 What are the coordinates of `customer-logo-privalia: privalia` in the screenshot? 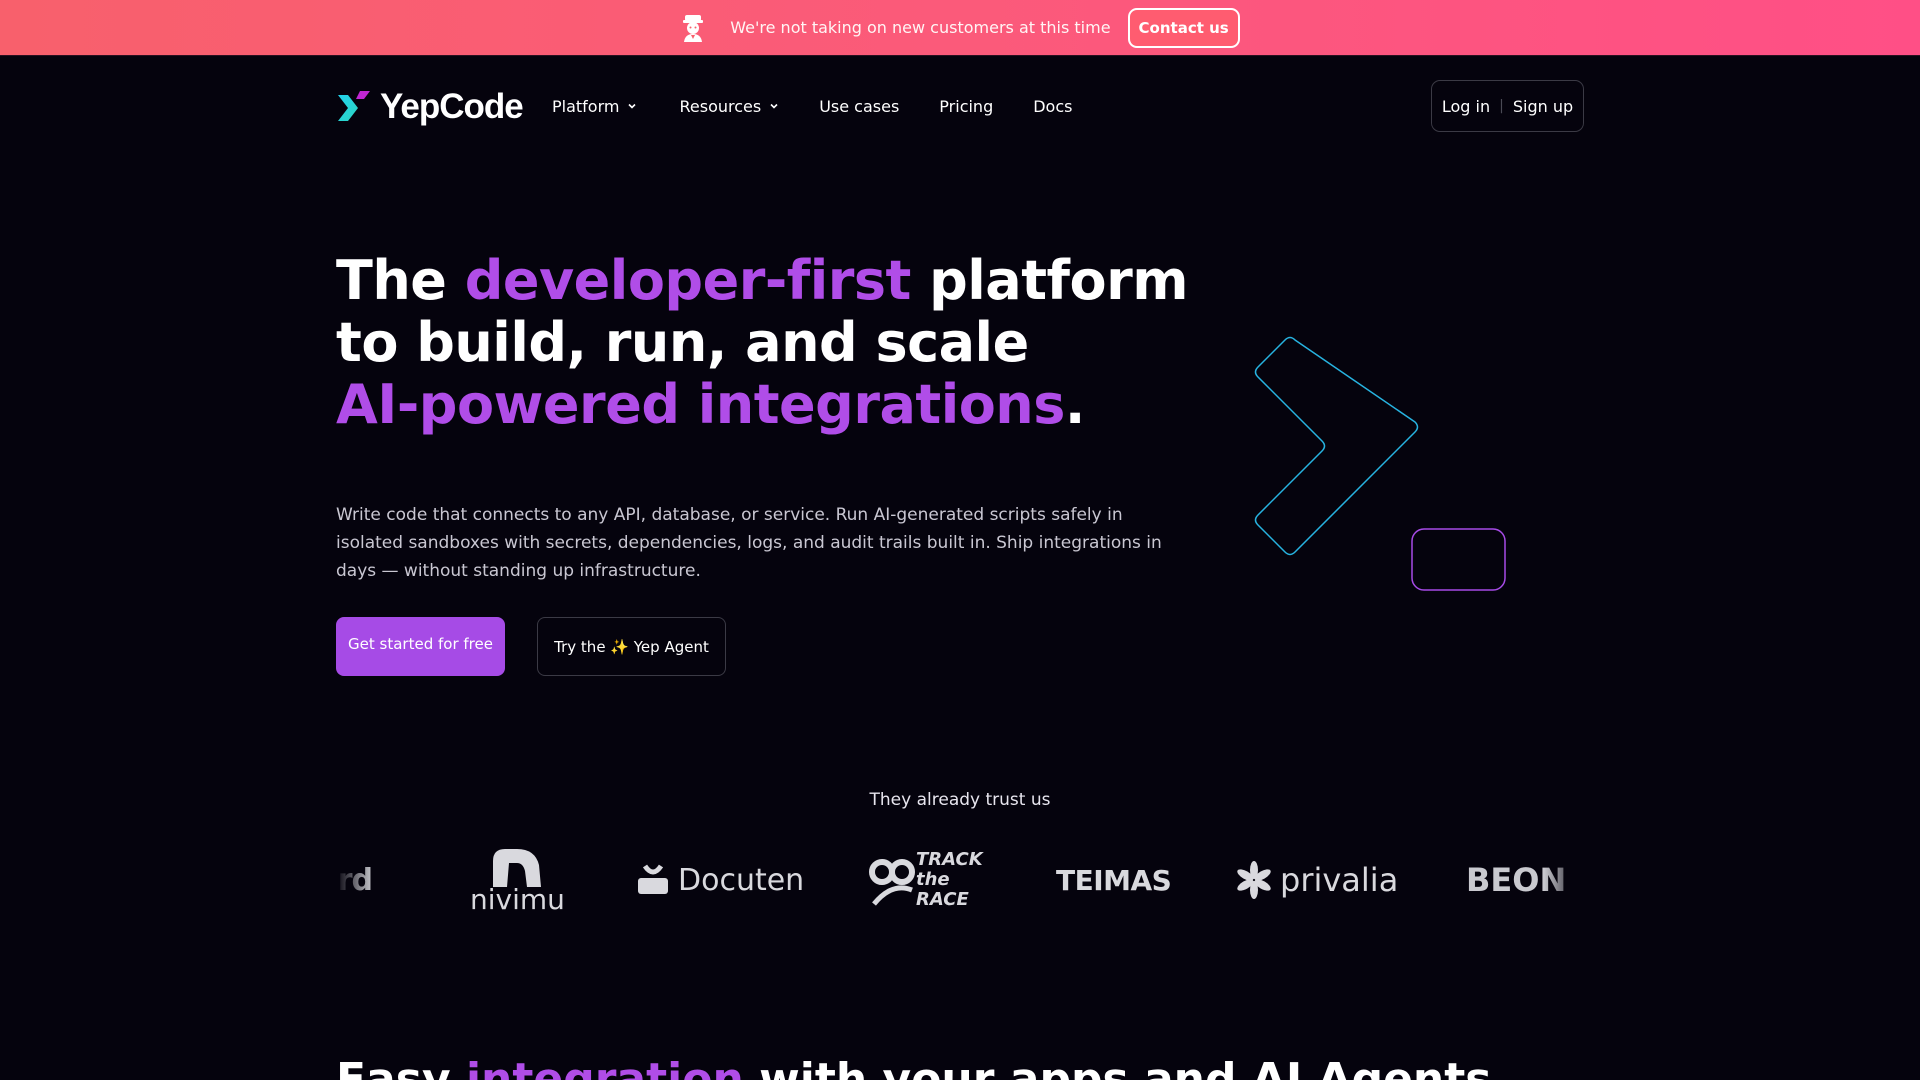 It's located at (1316, 880).